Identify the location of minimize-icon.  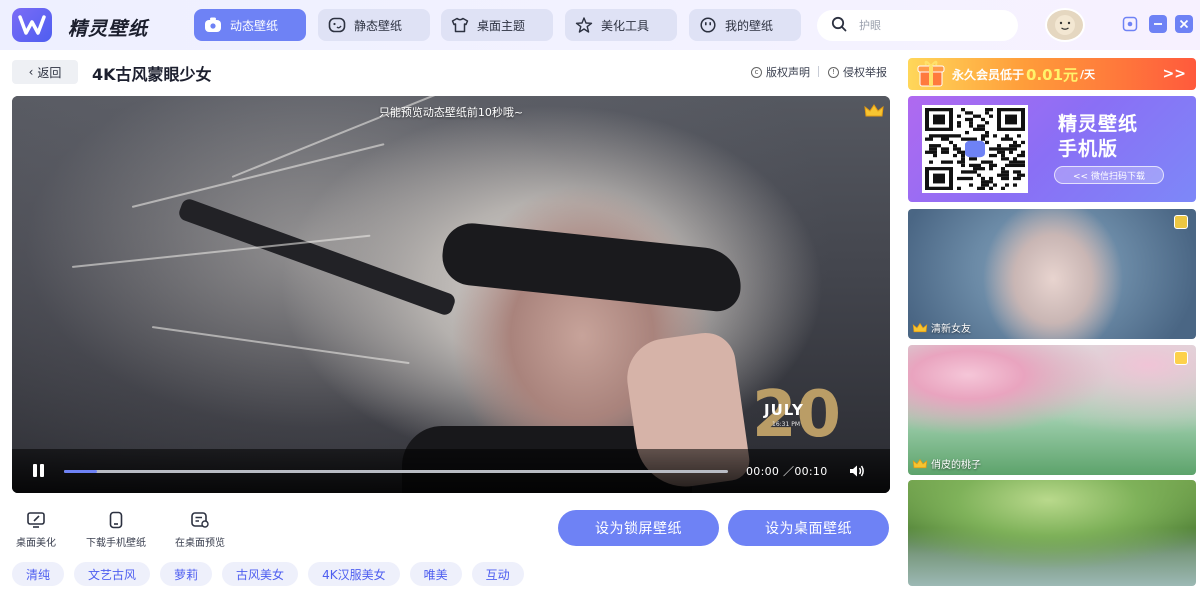
(1158, 24).